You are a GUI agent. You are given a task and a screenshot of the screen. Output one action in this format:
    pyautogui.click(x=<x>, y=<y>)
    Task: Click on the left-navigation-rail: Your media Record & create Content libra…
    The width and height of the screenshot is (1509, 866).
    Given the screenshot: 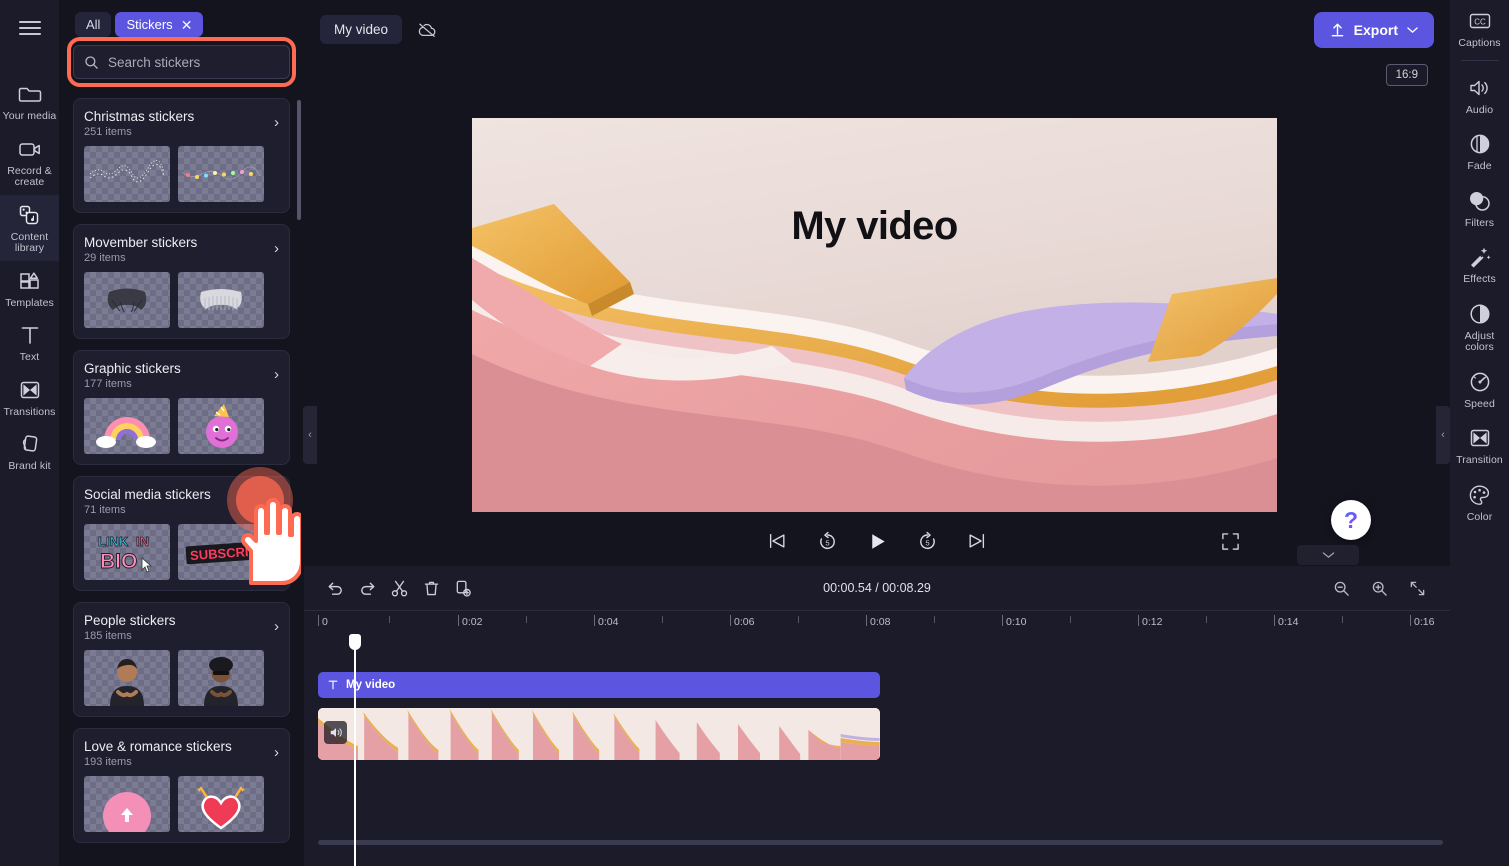 What is the action you would take?
    pyautogui.click(x=29, y=433)
    